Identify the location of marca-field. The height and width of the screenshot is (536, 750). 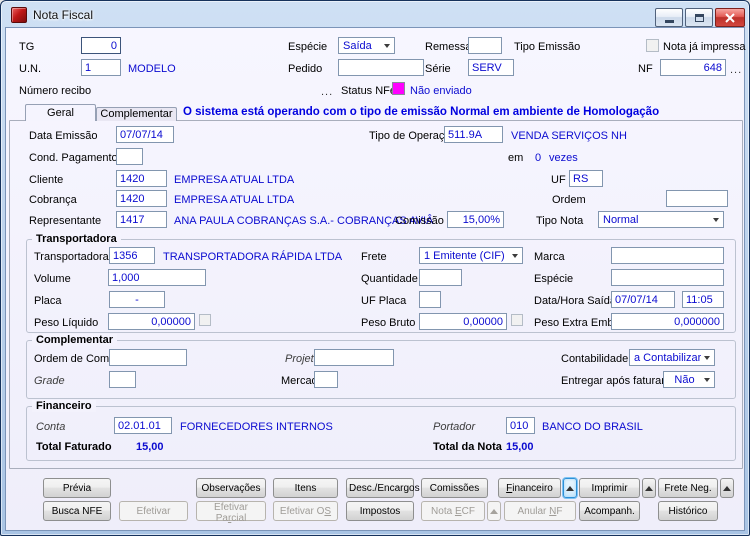
(667, 255).